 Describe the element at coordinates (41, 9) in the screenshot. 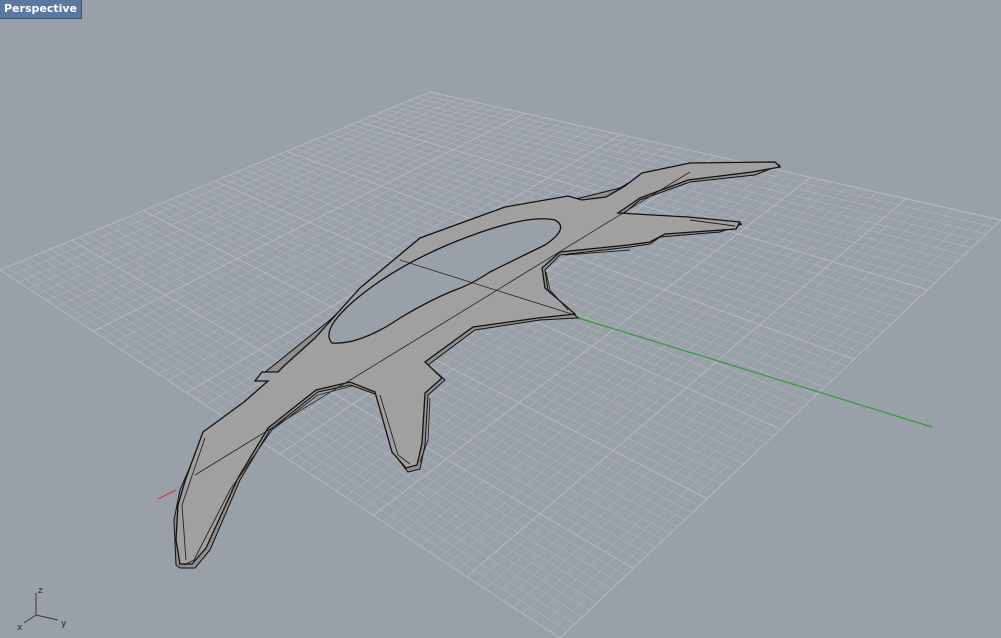

I see `viewport-title-tab: Perspective` at that location.